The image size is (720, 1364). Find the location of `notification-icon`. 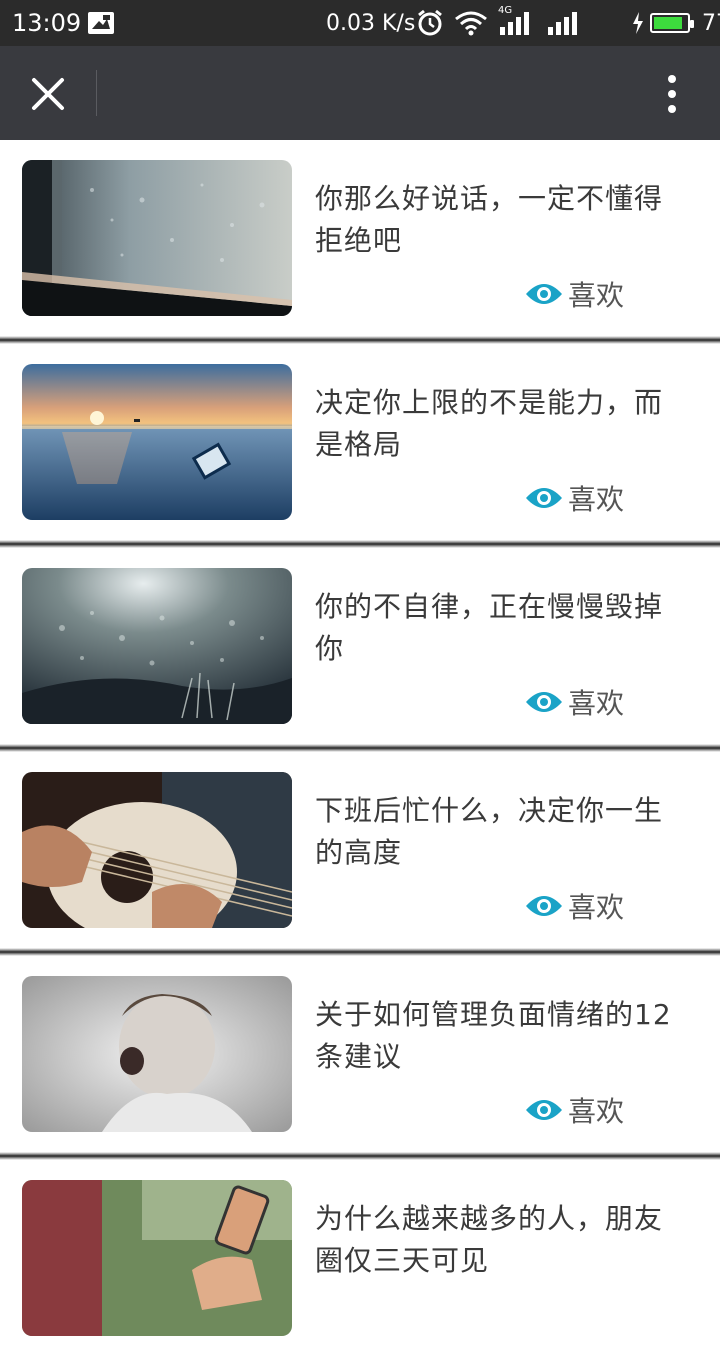

notification-icon is located at coordinates (101, 23).